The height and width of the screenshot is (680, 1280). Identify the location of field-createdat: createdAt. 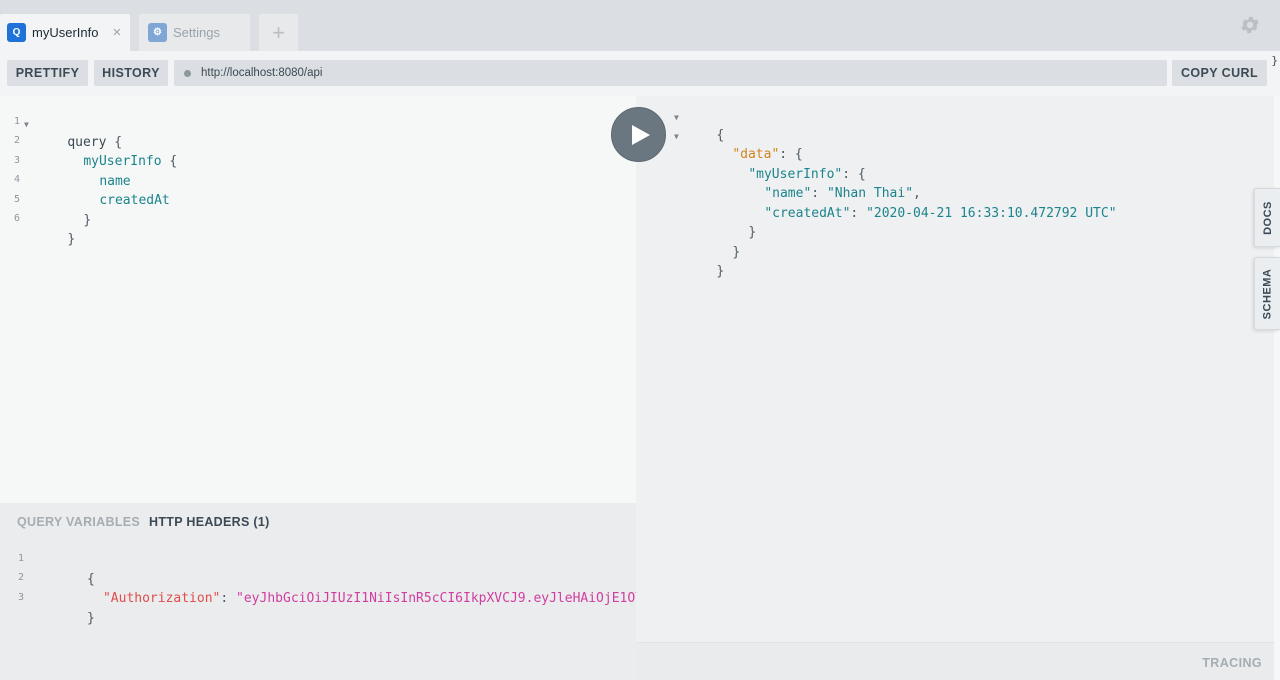
(134, 200).